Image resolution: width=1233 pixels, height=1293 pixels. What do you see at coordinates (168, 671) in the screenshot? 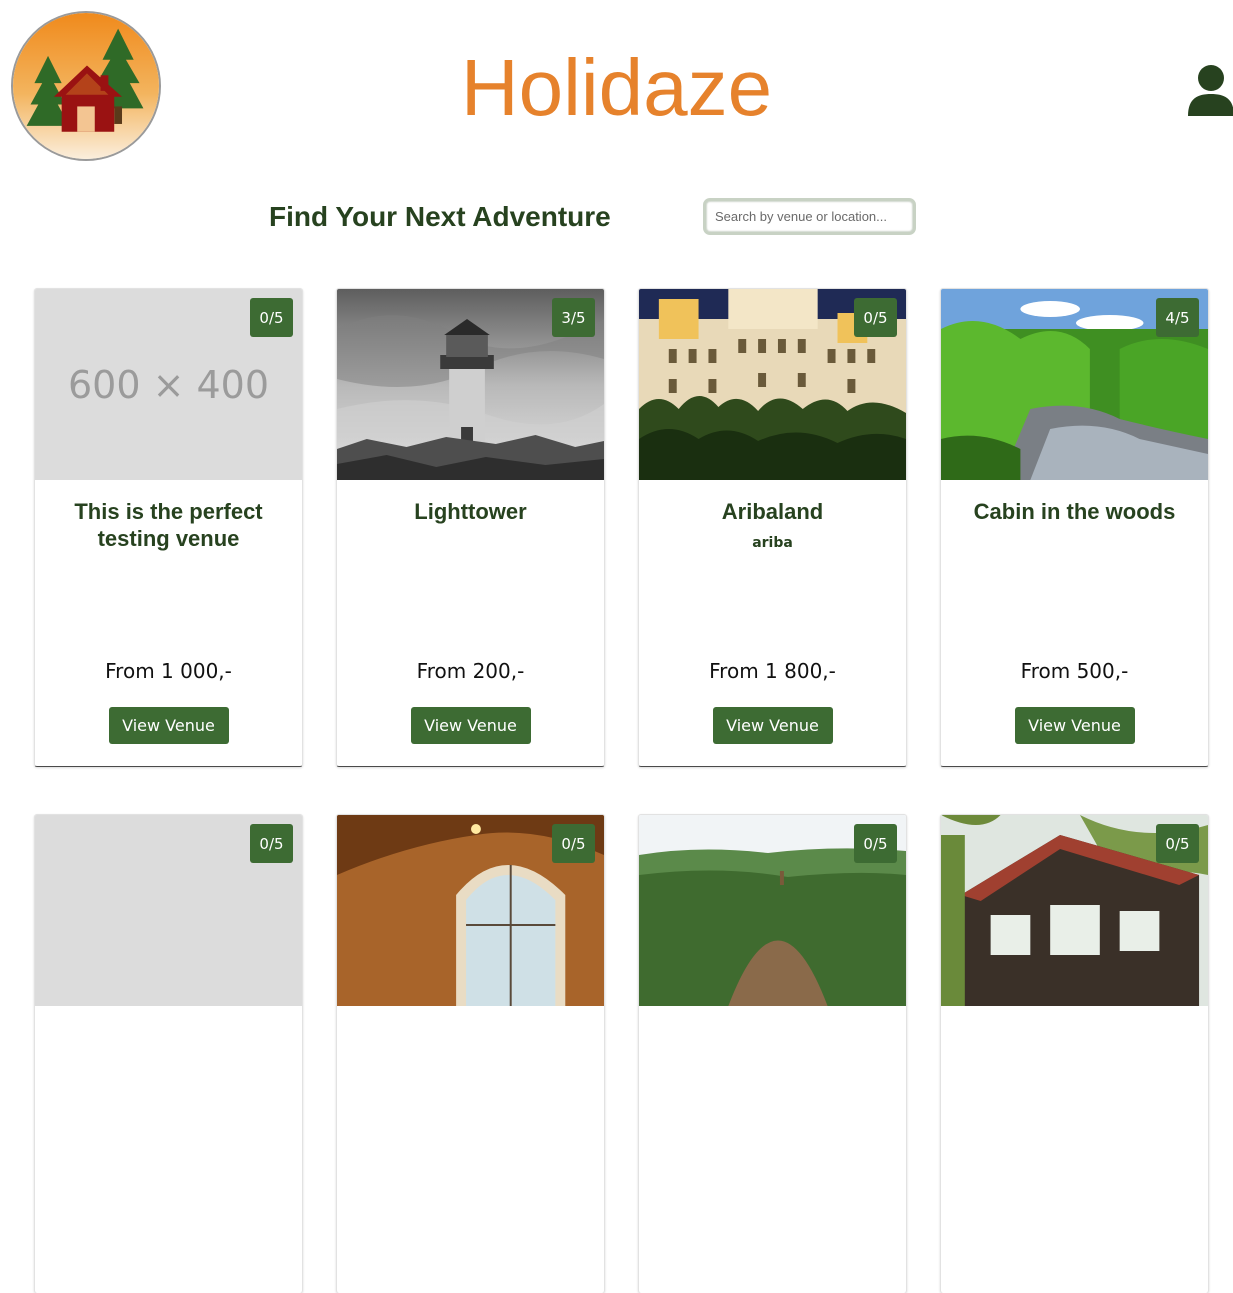
I see `venue-price: From 1 000,-` at bounding box center [168, 671].